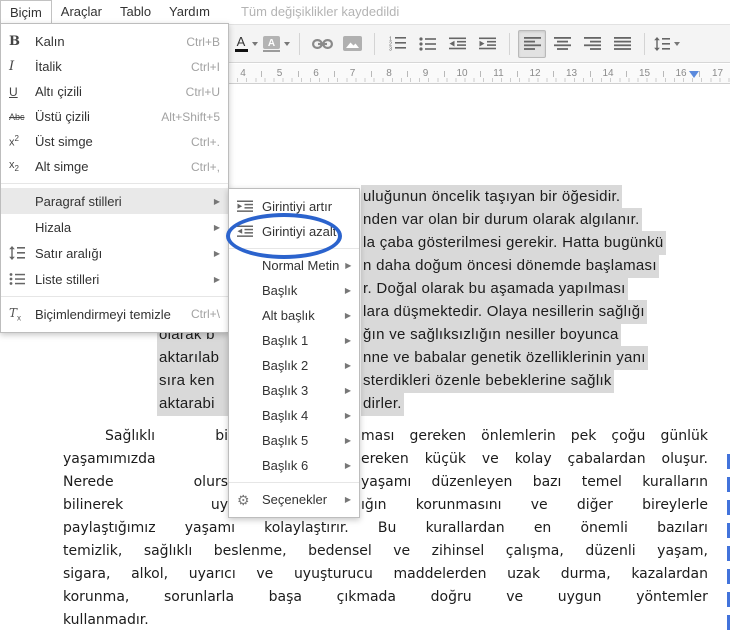 The width and height of the screenshot is (730, 635). What do you see at coordinates (166, 436) in the screenshot?
I see `doc-text: Sağlıklı bi` at bounding box center [166, 436].